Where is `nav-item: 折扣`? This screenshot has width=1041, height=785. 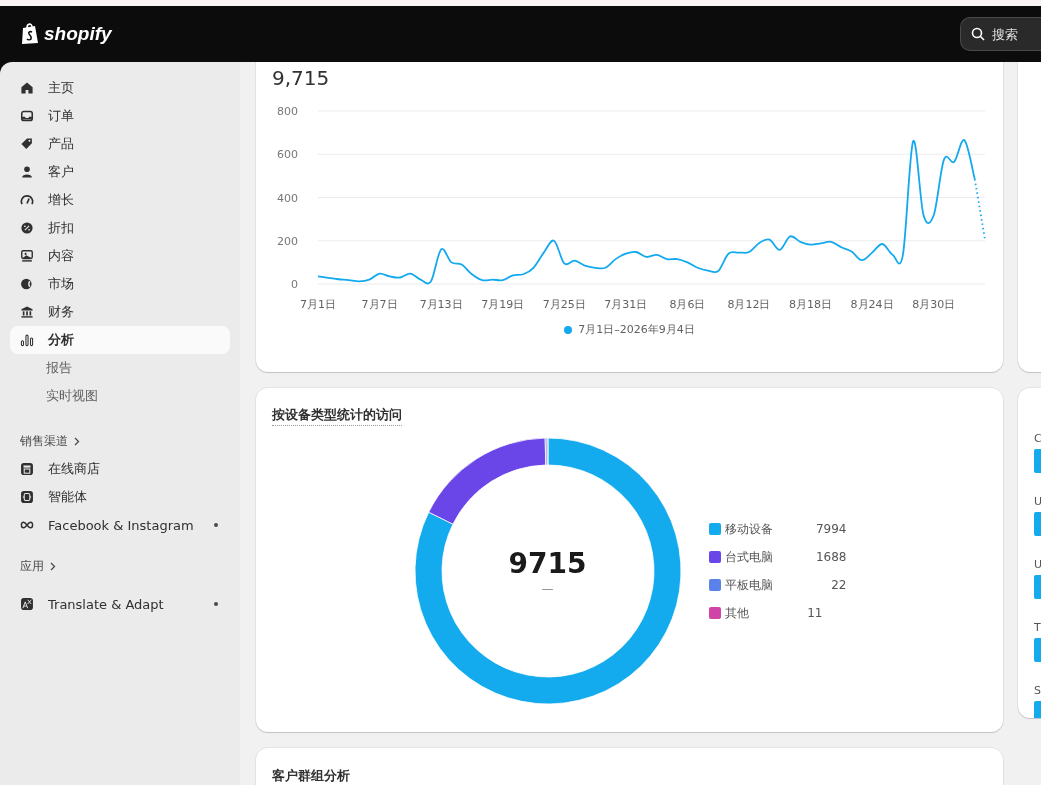 nav-item: 折扣 is located at coordinates (120, 228).